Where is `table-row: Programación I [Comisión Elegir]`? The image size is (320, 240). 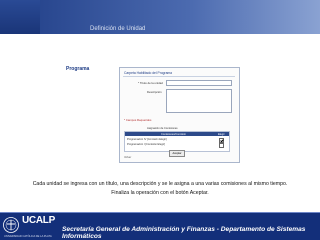
table-row: Programación I [Comisión Elegir] is located at coordinates (177, 145).